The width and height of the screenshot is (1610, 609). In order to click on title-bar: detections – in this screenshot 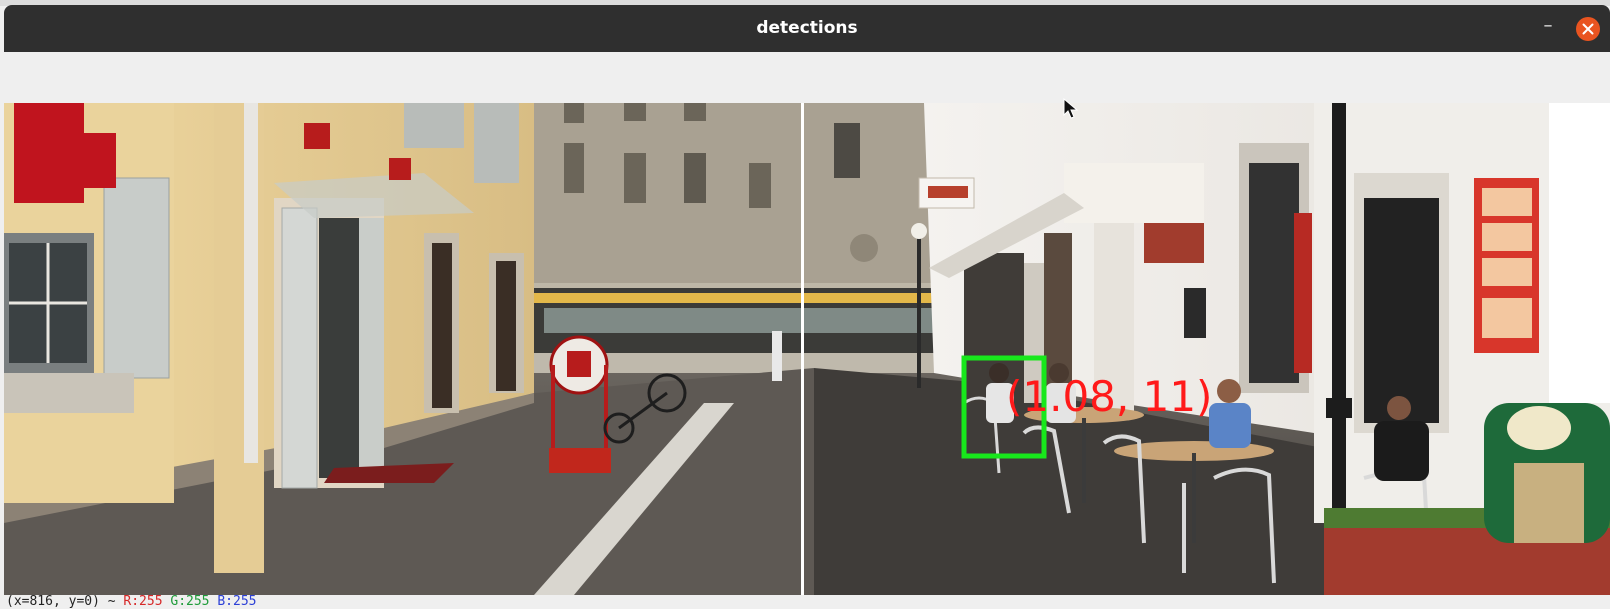, I will do `click(807, 28)`.